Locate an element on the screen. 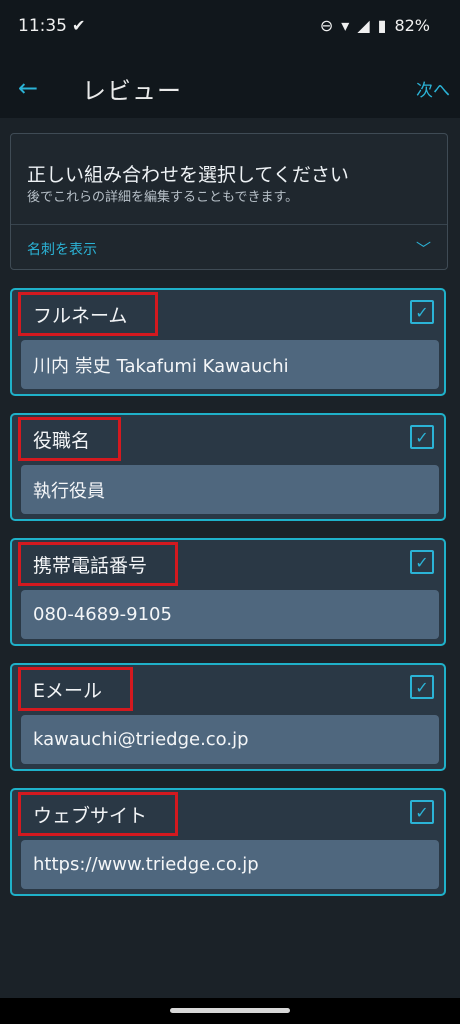 The image size is (460, 1024). dnd-icon: ⊖ is located at coordinates (326, 25).